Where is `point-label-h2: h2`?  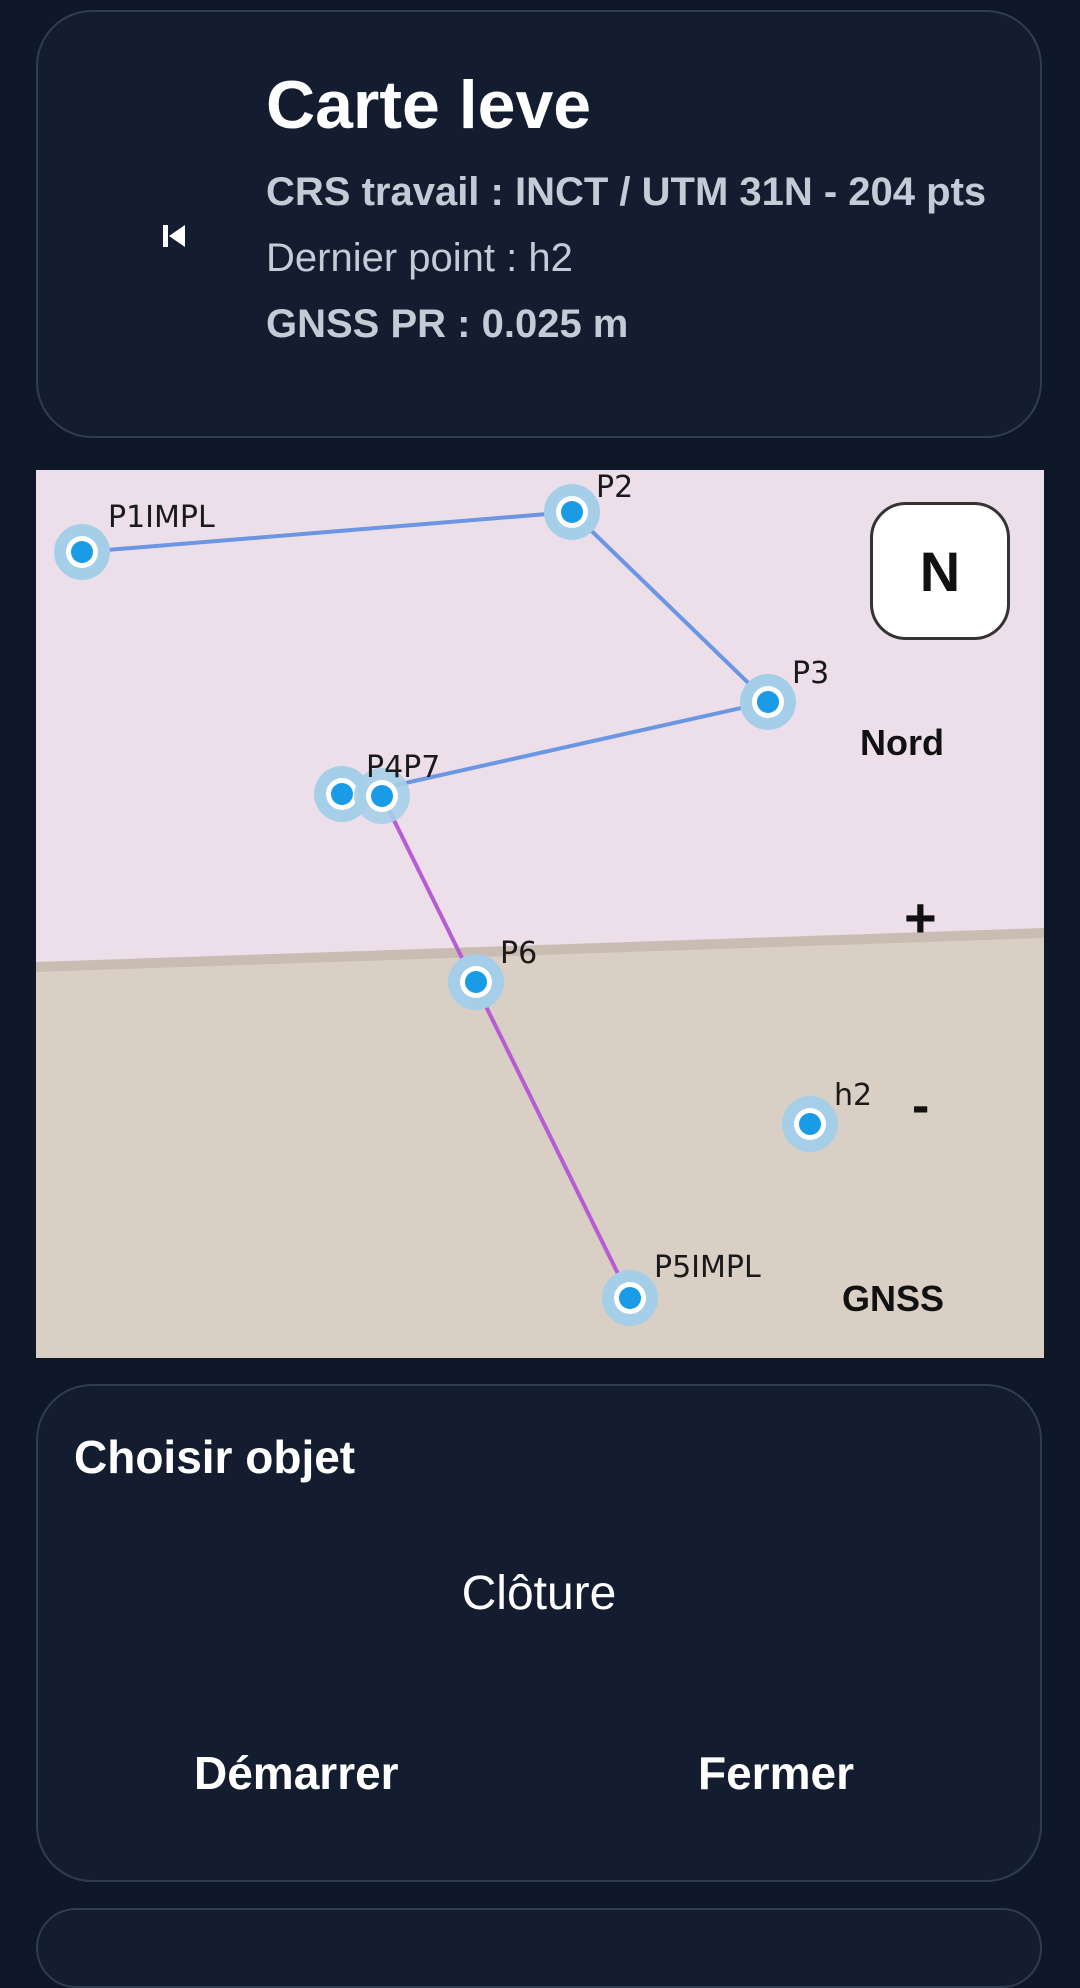 point-label-h2: h2 is located at coordinates (853, 1095).